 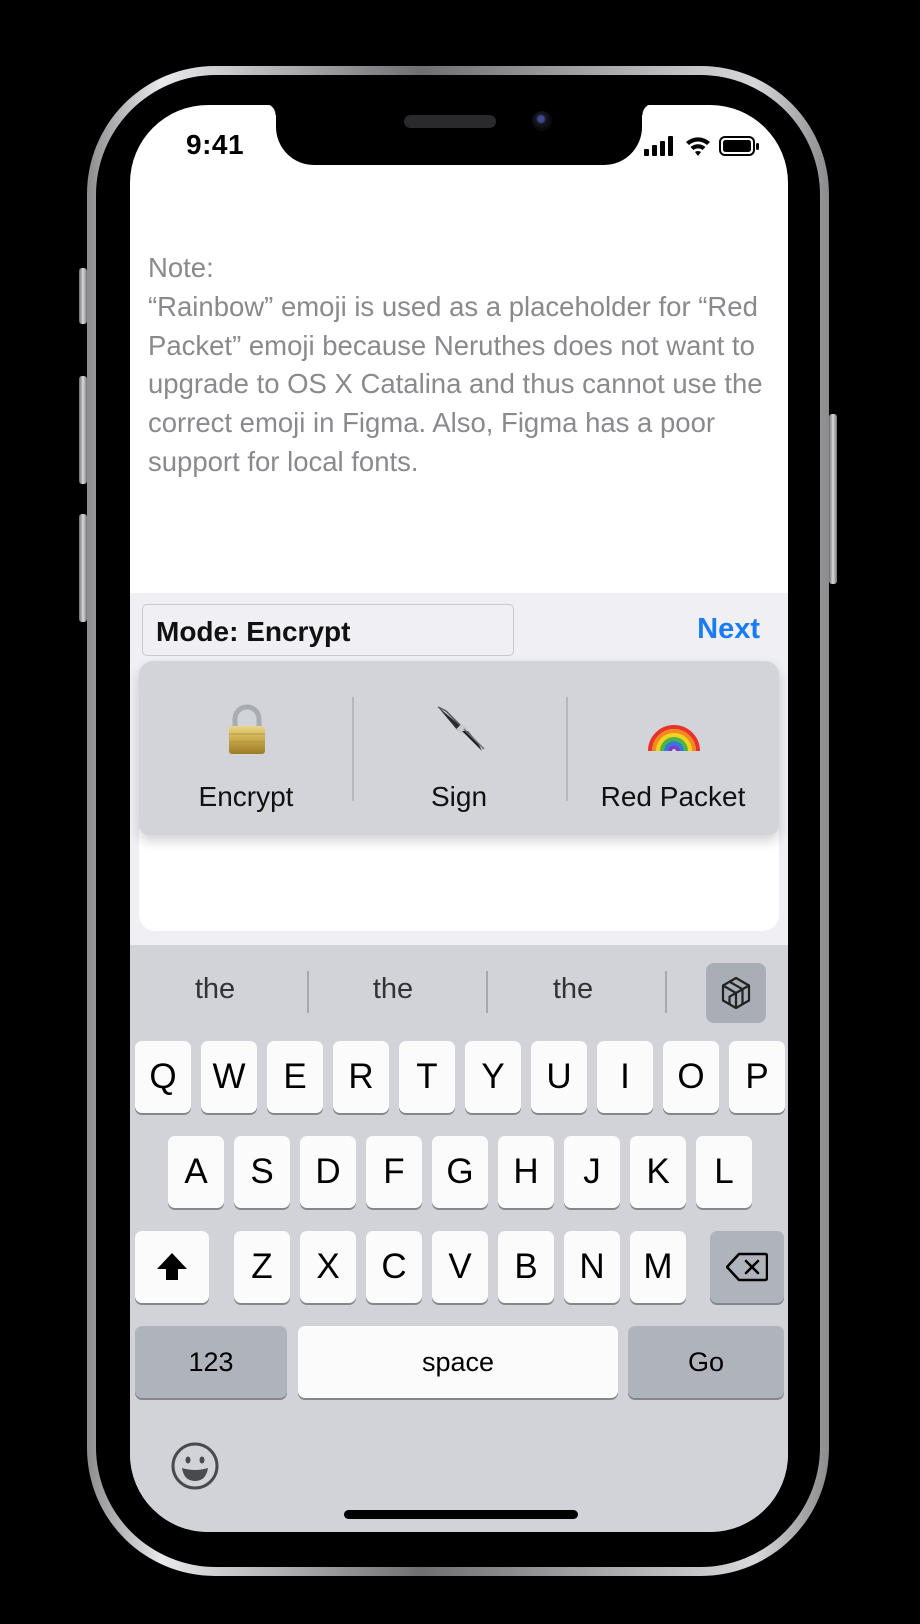 What do you see at coordinates (196, 1172) in the screenshot?
I see `key-a: A` at bounding box center [196, 1172].